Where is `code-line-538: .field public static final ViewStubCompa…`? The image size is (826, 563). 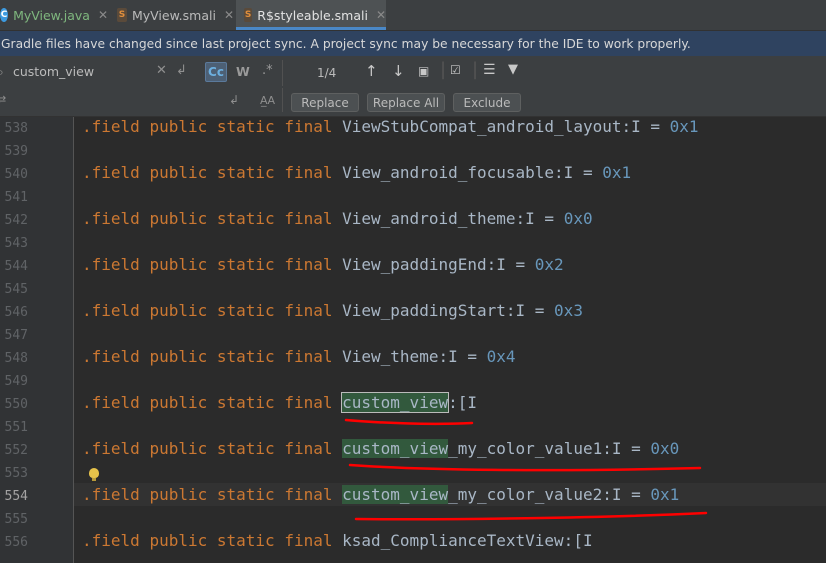 code-line-538: .field public static final ViewStubCompa… is located at coordinates (390, 126).